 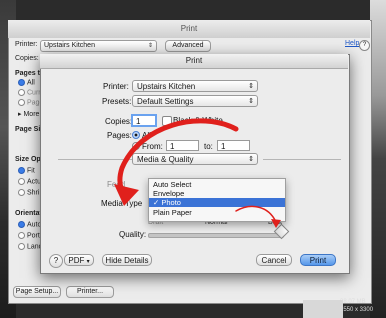 What do you see at coordinates (29, 181) in the screenshot?
I see `outer-size-actual: Actu` at bounding box center [29, 181].